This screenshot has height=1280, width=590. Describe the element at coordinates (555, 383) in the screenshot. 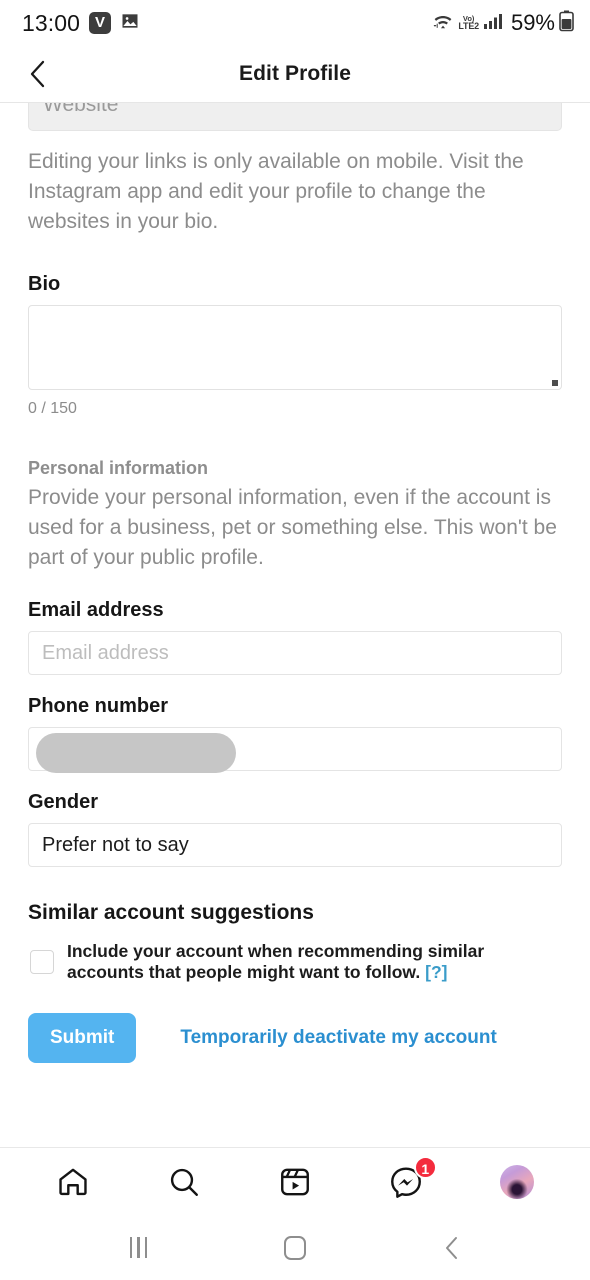

I see `resize-grip-icon` at that location.